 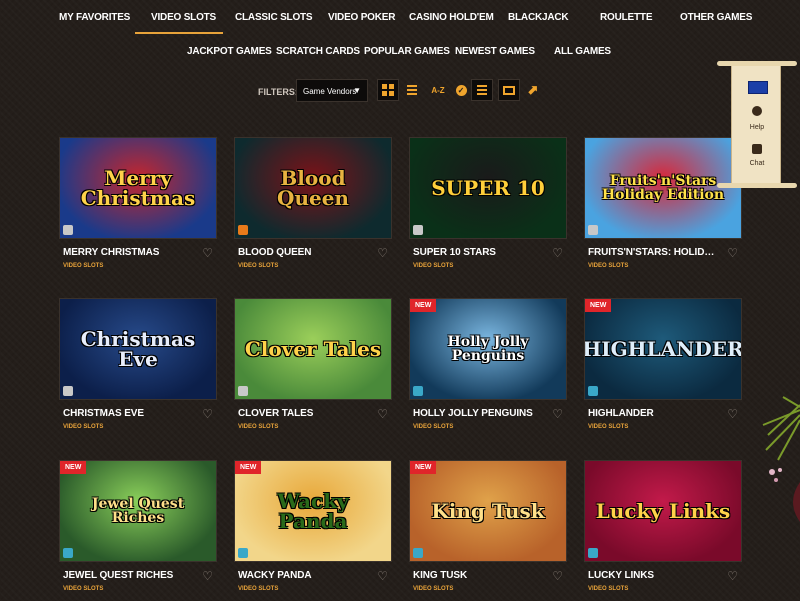 I want to click on new-badge: NEW, so click(x=598, y=305).